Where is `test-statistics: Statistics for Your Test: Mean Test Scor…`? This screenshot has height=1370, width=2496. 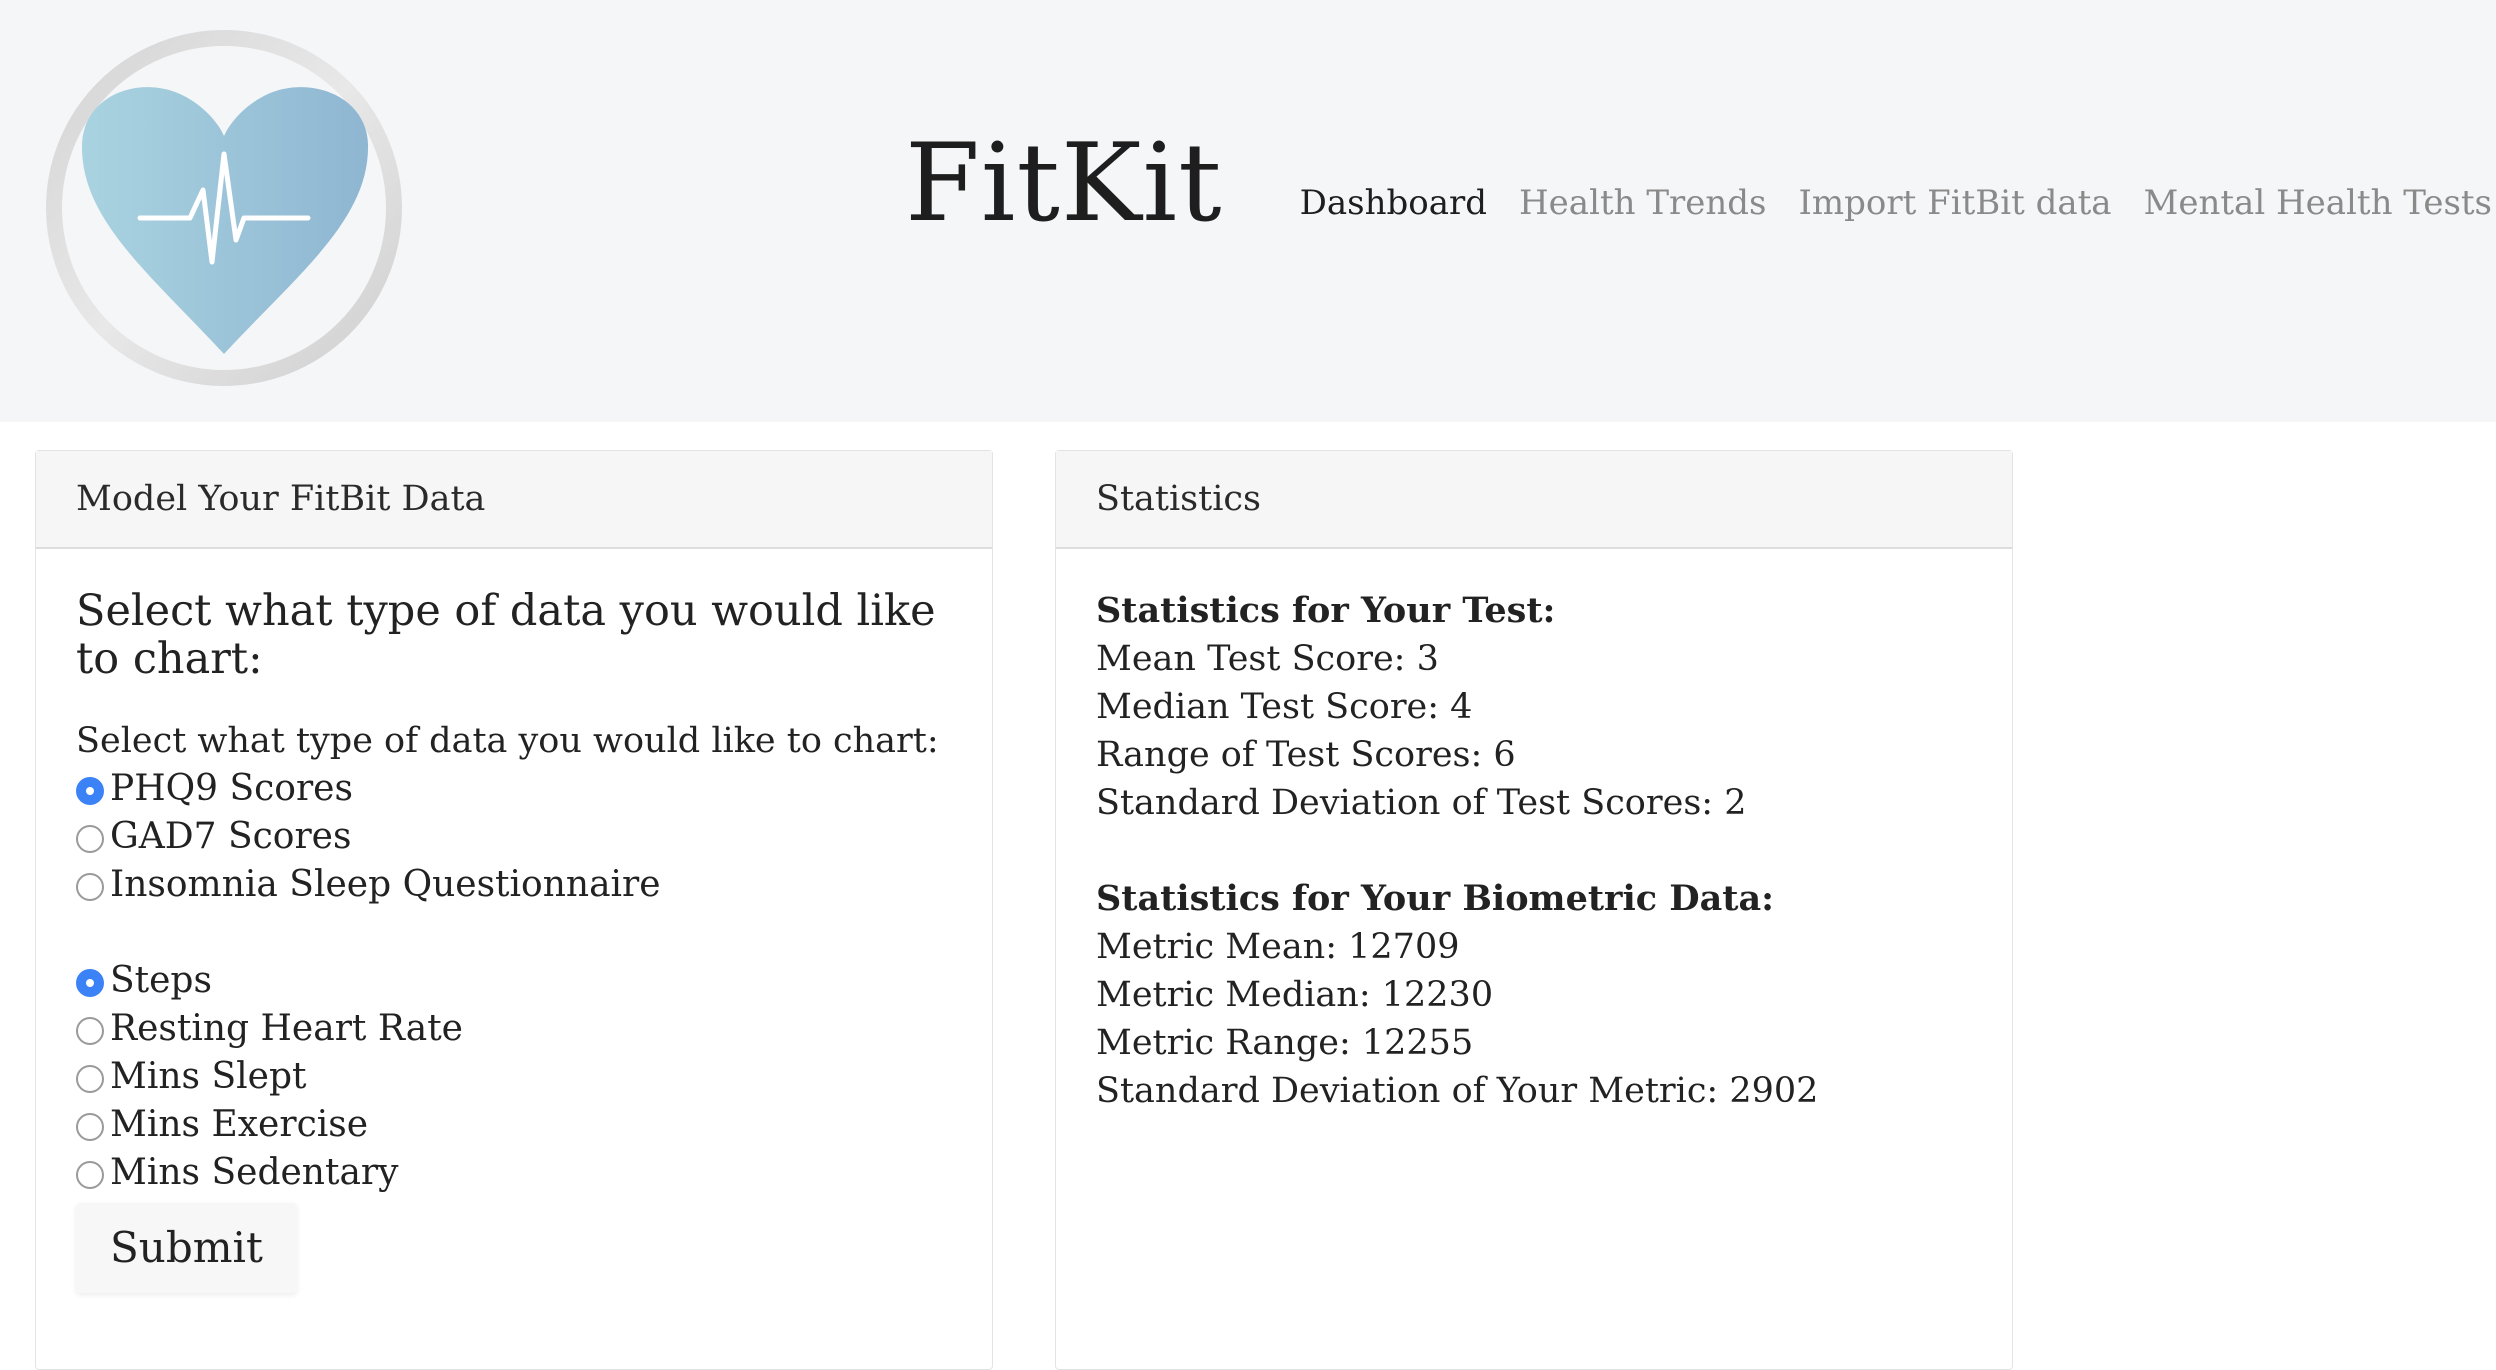
test-statistics: Statistics for Your Test: Mean Test Scor… is located at coordinates (1534, 707).